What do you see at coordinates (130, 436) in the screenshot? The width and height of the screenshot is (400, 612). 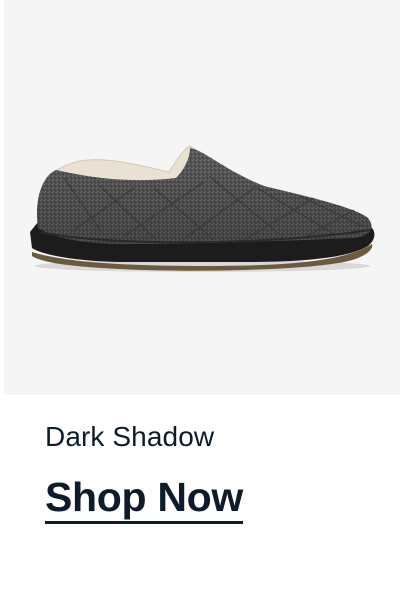 I see `color-name: Dark Shadow` at bounding box center [130, 436].